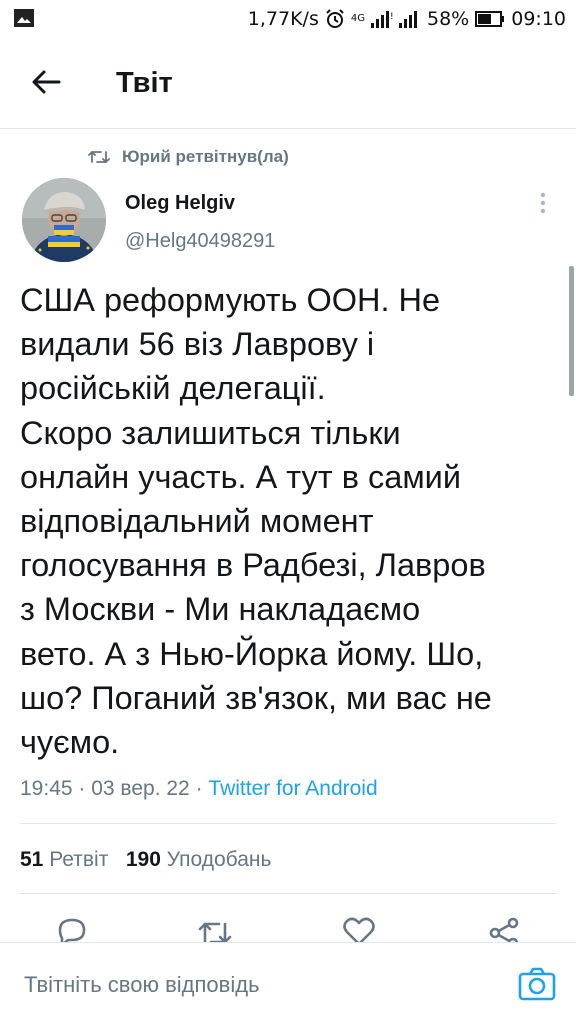 Image resolution: width=576 pixels, height=1025 pixels. I want to click on scrollbar-thumb, so click(571, 331).